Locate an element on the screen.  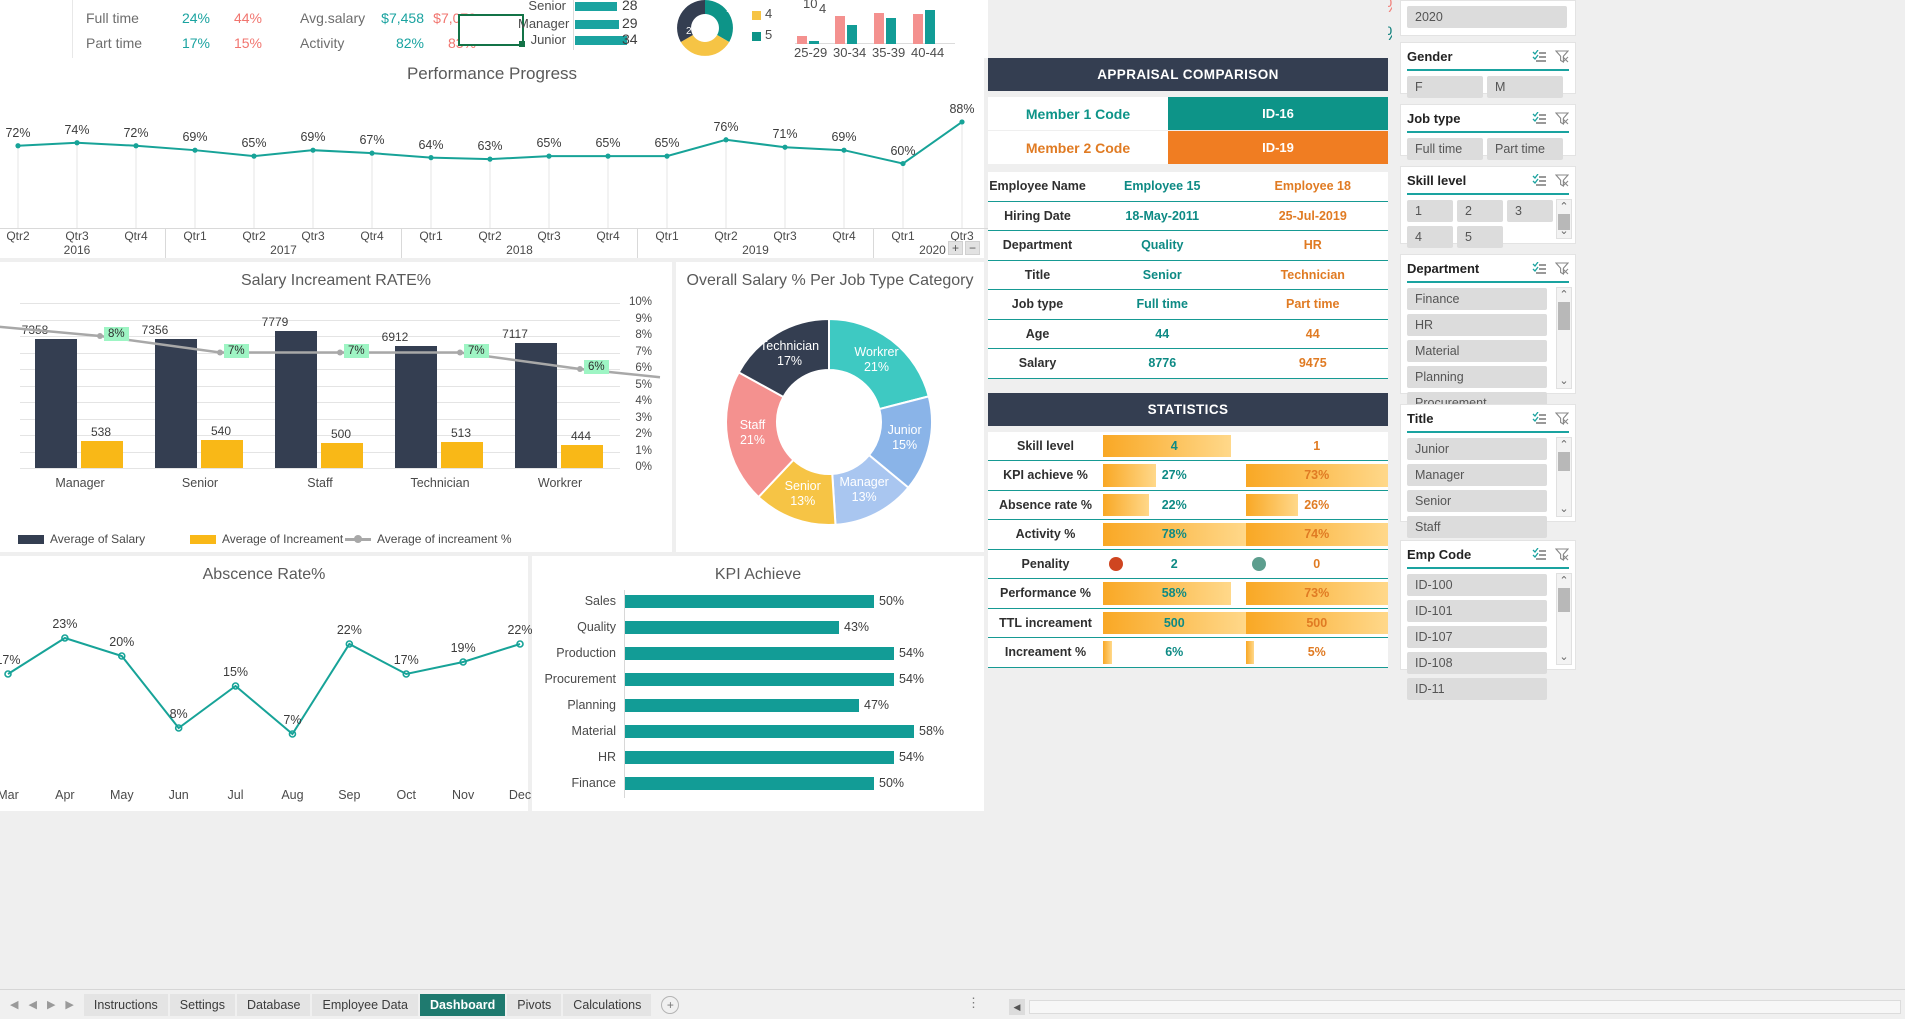
gridline is located at coordinates (320, 468).